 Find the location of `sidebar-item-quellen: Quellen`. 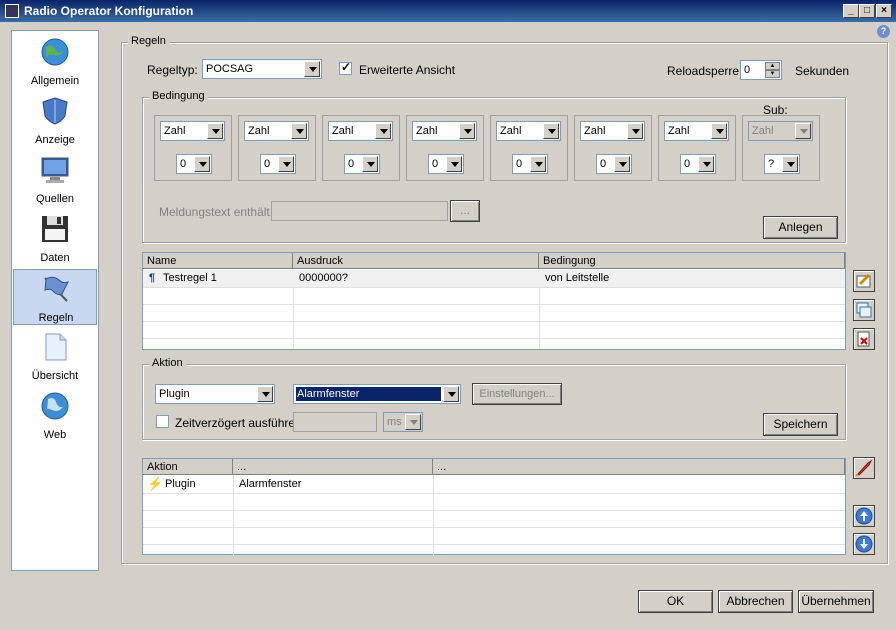

sidebar-item-quellen: Quellen is located at coordinates (55, 180).